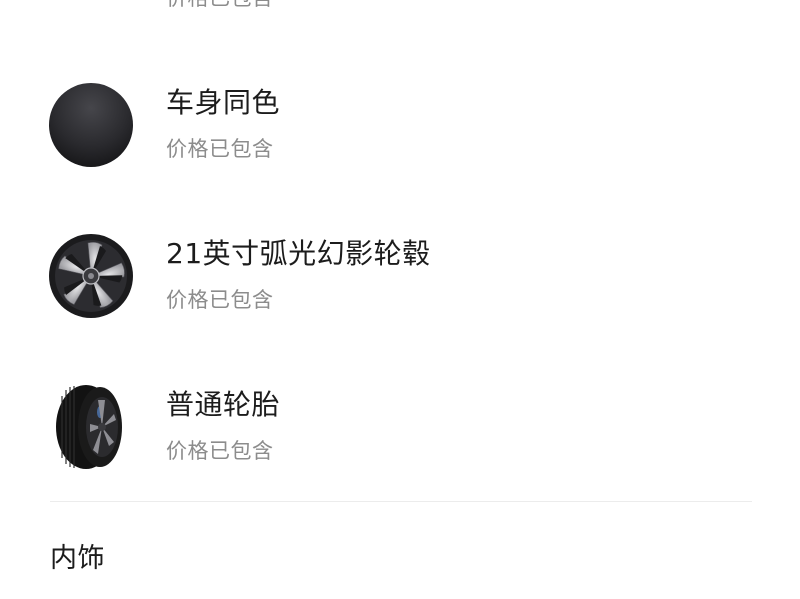  I want to click on option-title: 车身同色, so click(223, 102).